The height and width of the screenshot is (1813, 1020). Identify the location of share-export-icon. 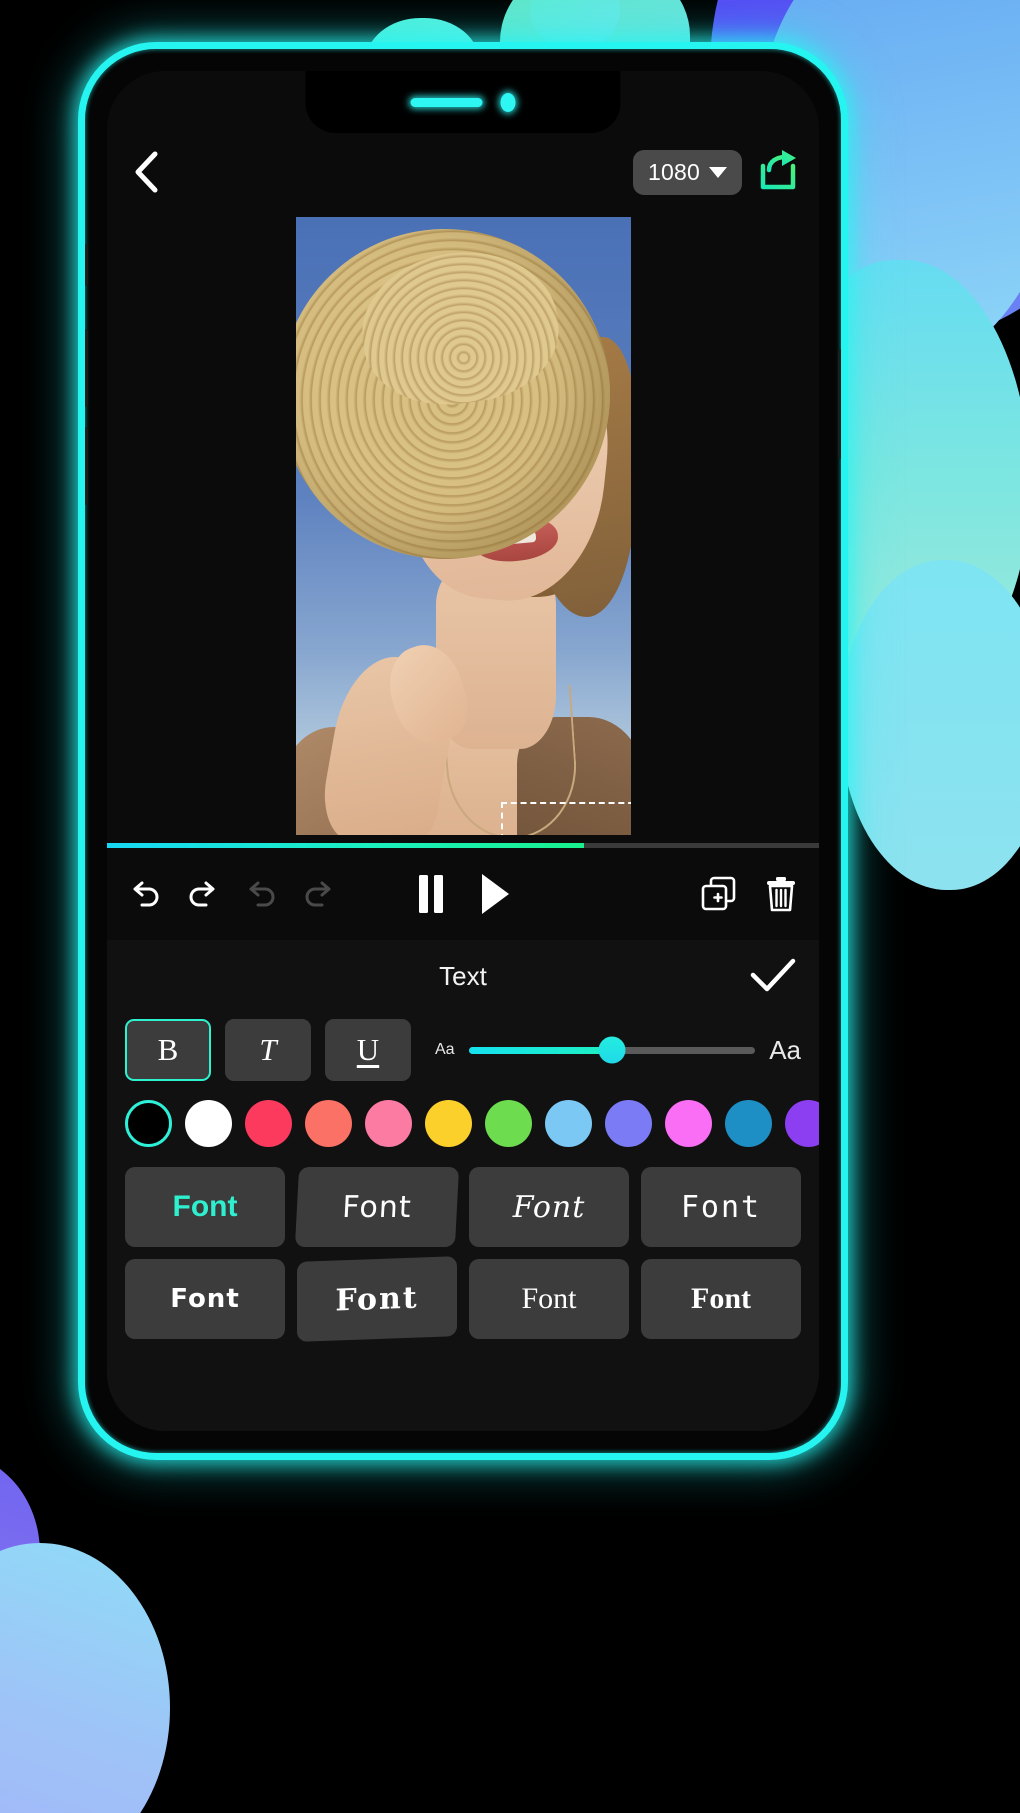
(778, 172).